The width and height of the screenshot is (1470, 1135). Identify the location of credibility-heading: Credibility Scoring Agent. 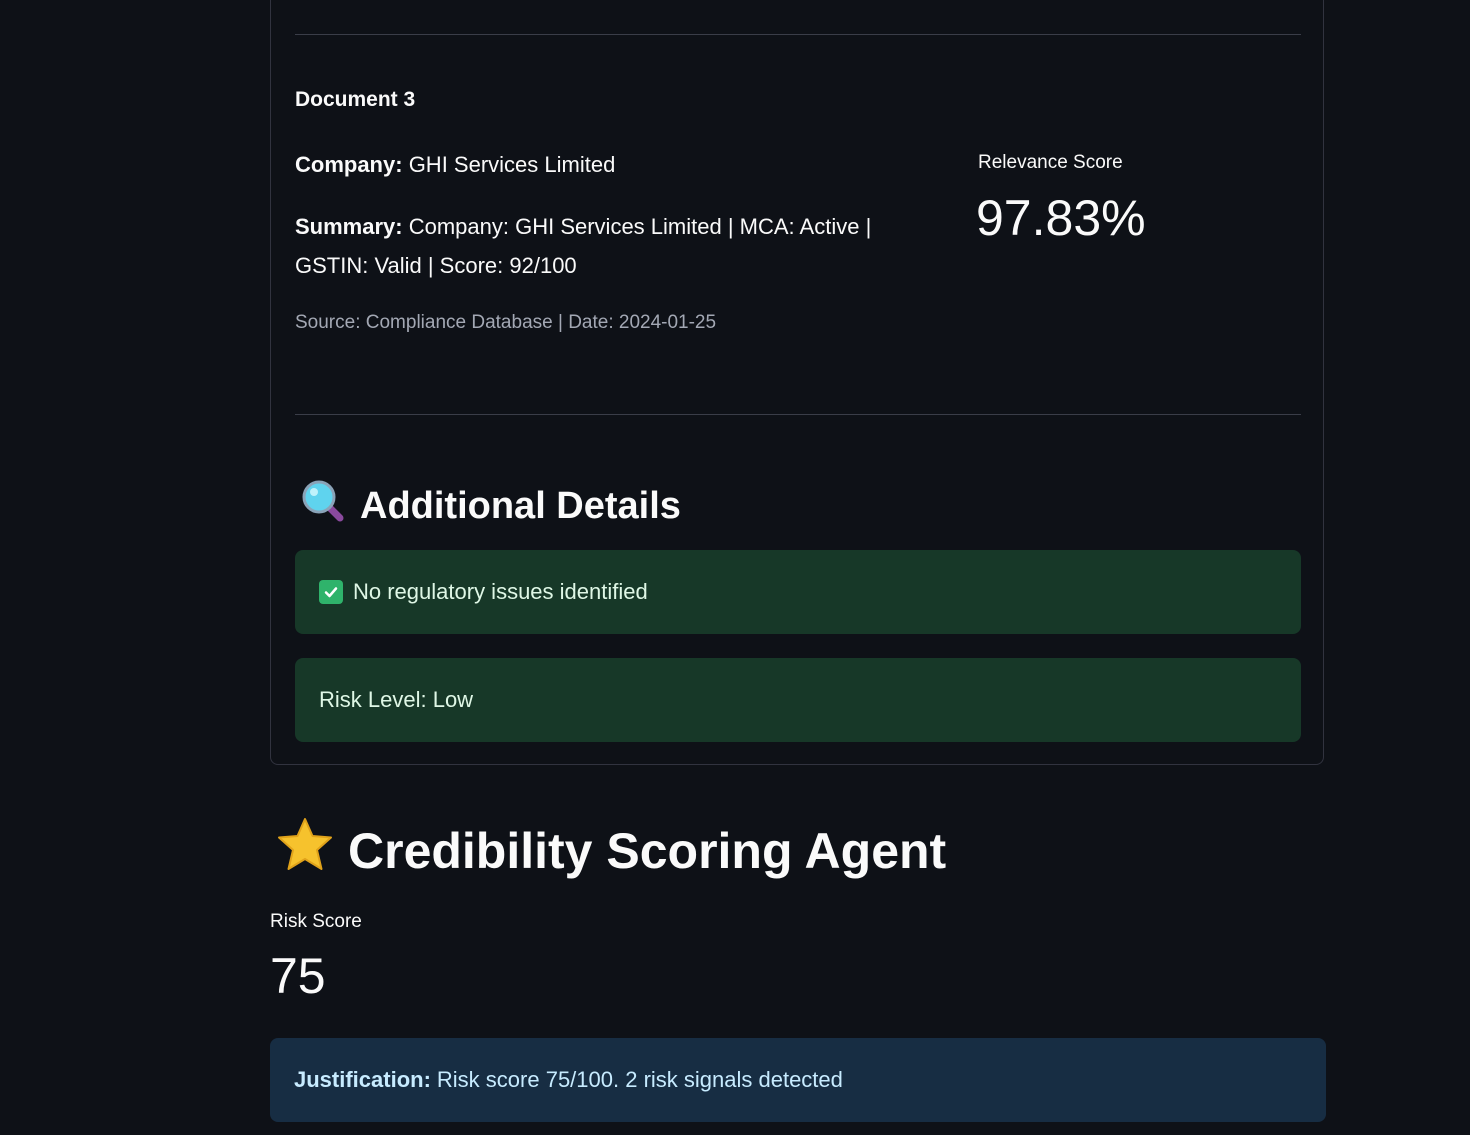
(611, 851).